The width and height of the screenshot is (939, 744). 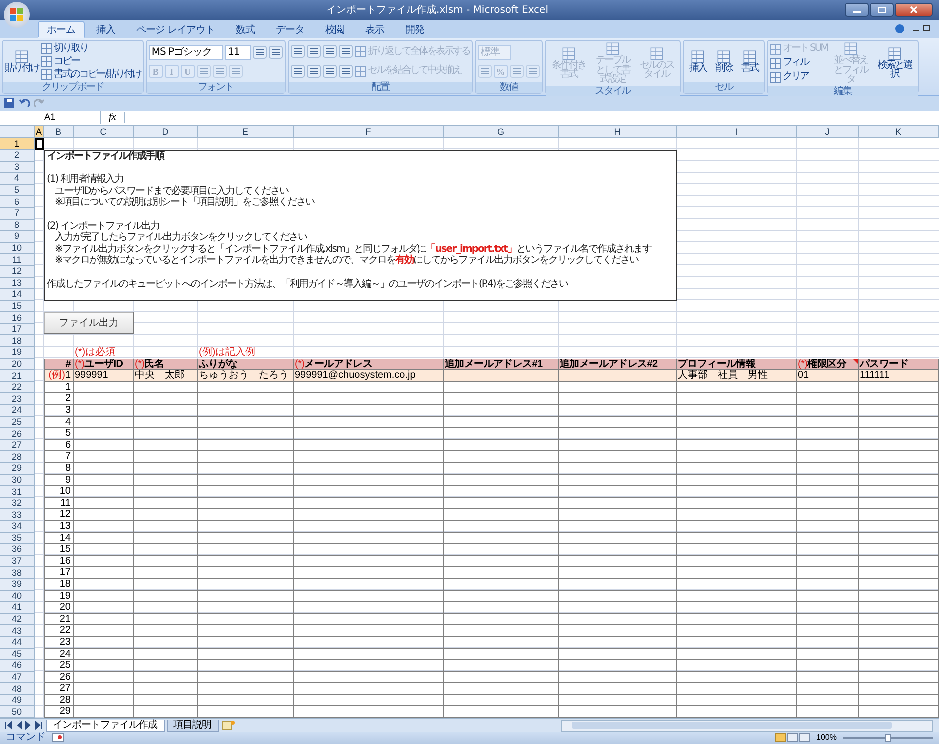 I want to click on table-cell: 3, so click(x=59, y=411).